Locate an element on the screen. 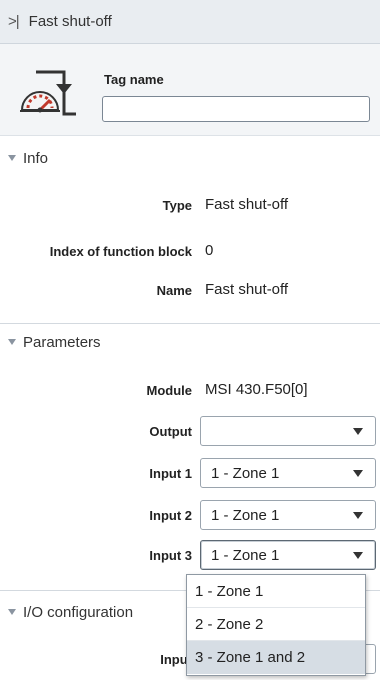 Image resolution: width=380 pixels, height=680 pixels. module-value: MSI 430.F50[0] is located at coordinates (256, 389).